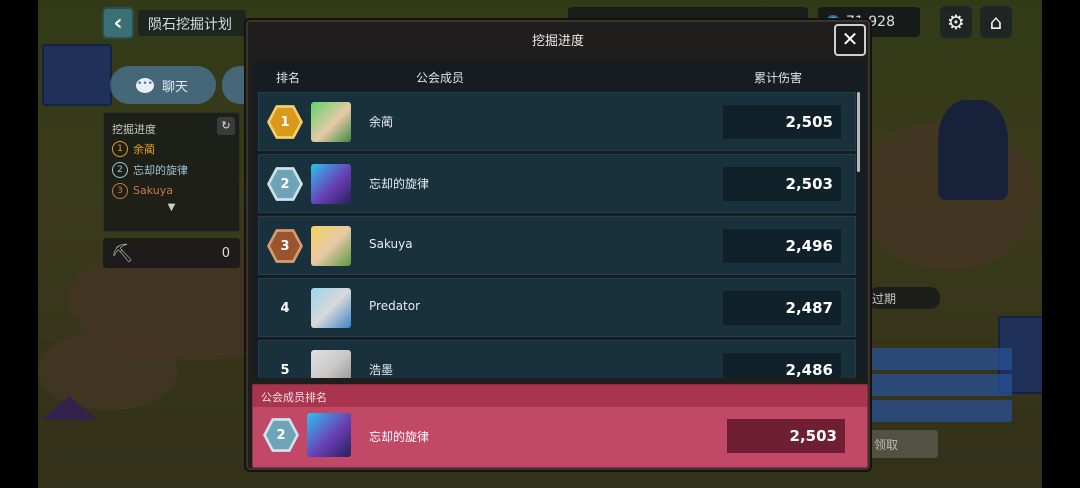 The width and height of the screenshot is (1080, 488). What do you see at coordinates (560, 426) in the screenshot?
I see `my-rank-panel: 公会成员排名 2 忘却的旋律 2,503` at bounding box center [560, 426].